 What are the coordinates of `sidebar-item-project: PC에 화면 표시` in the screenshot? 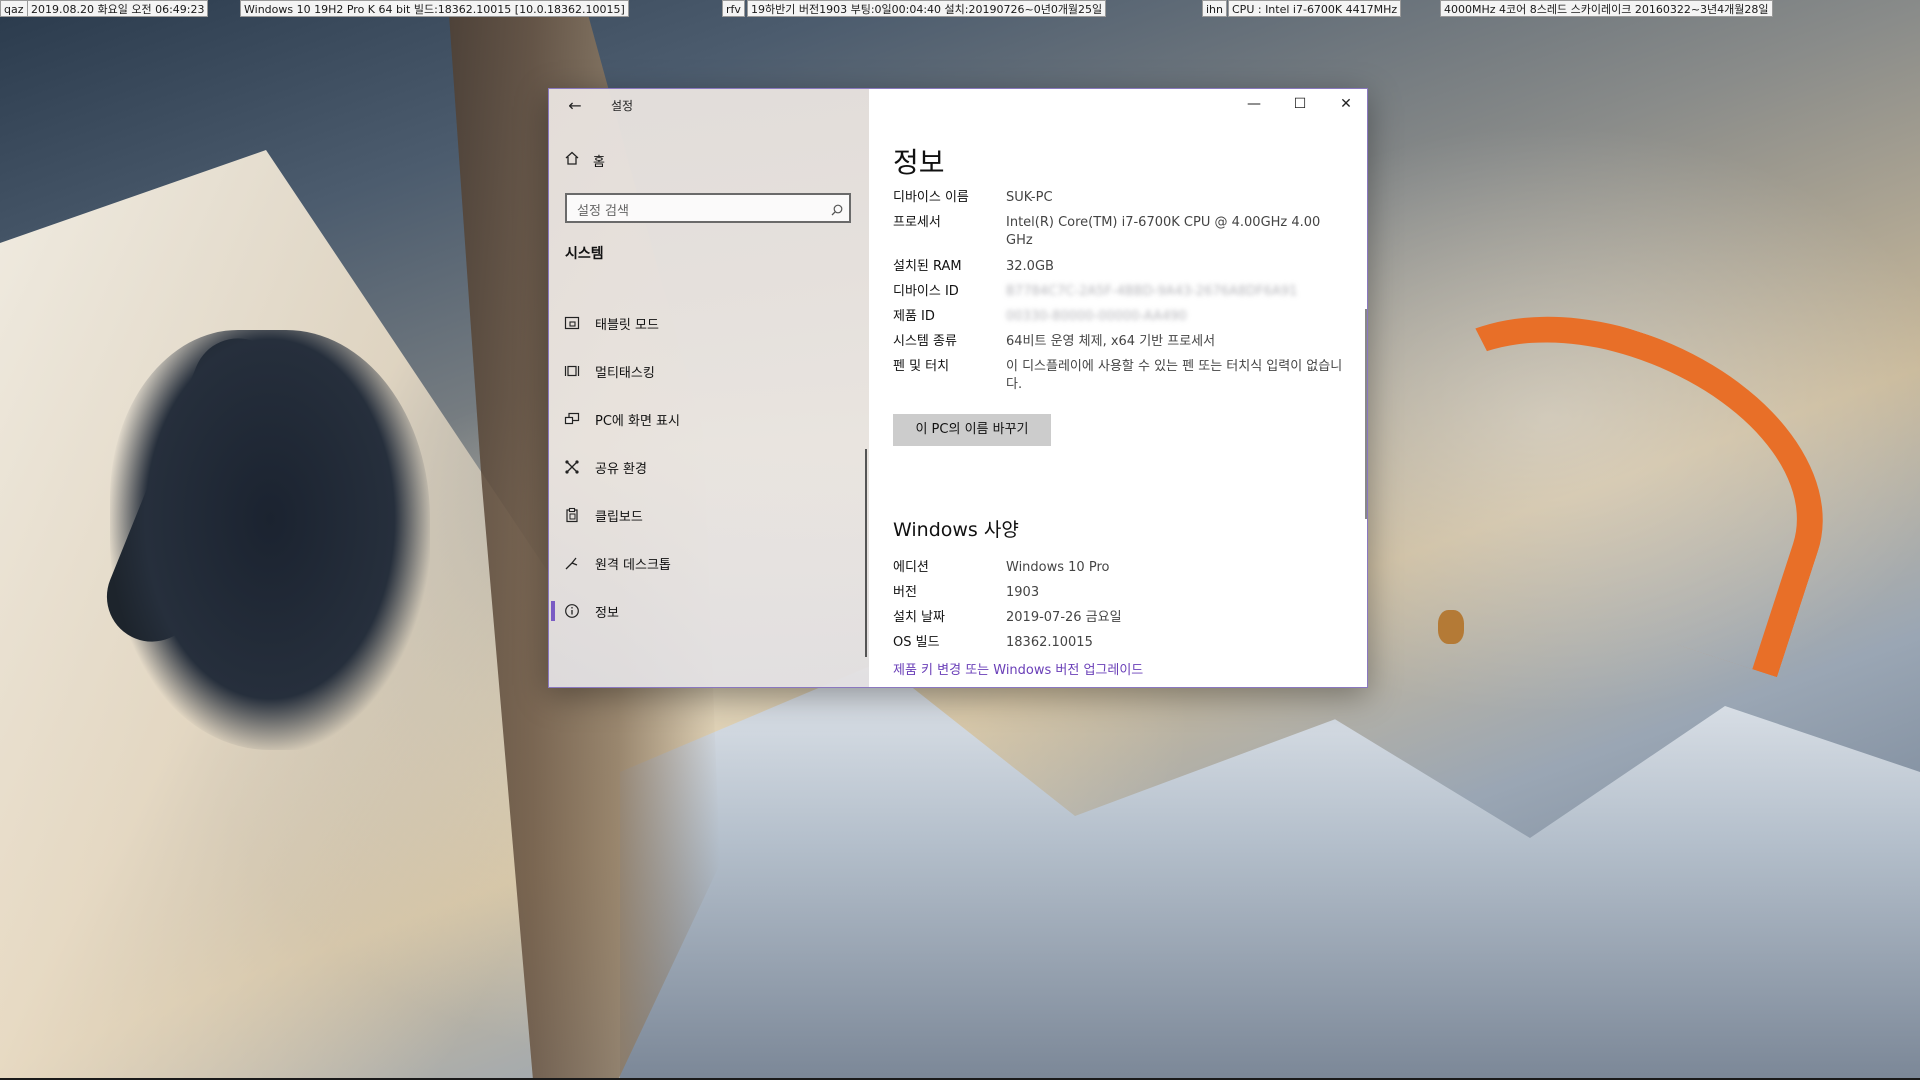 It's located at (709, 419).